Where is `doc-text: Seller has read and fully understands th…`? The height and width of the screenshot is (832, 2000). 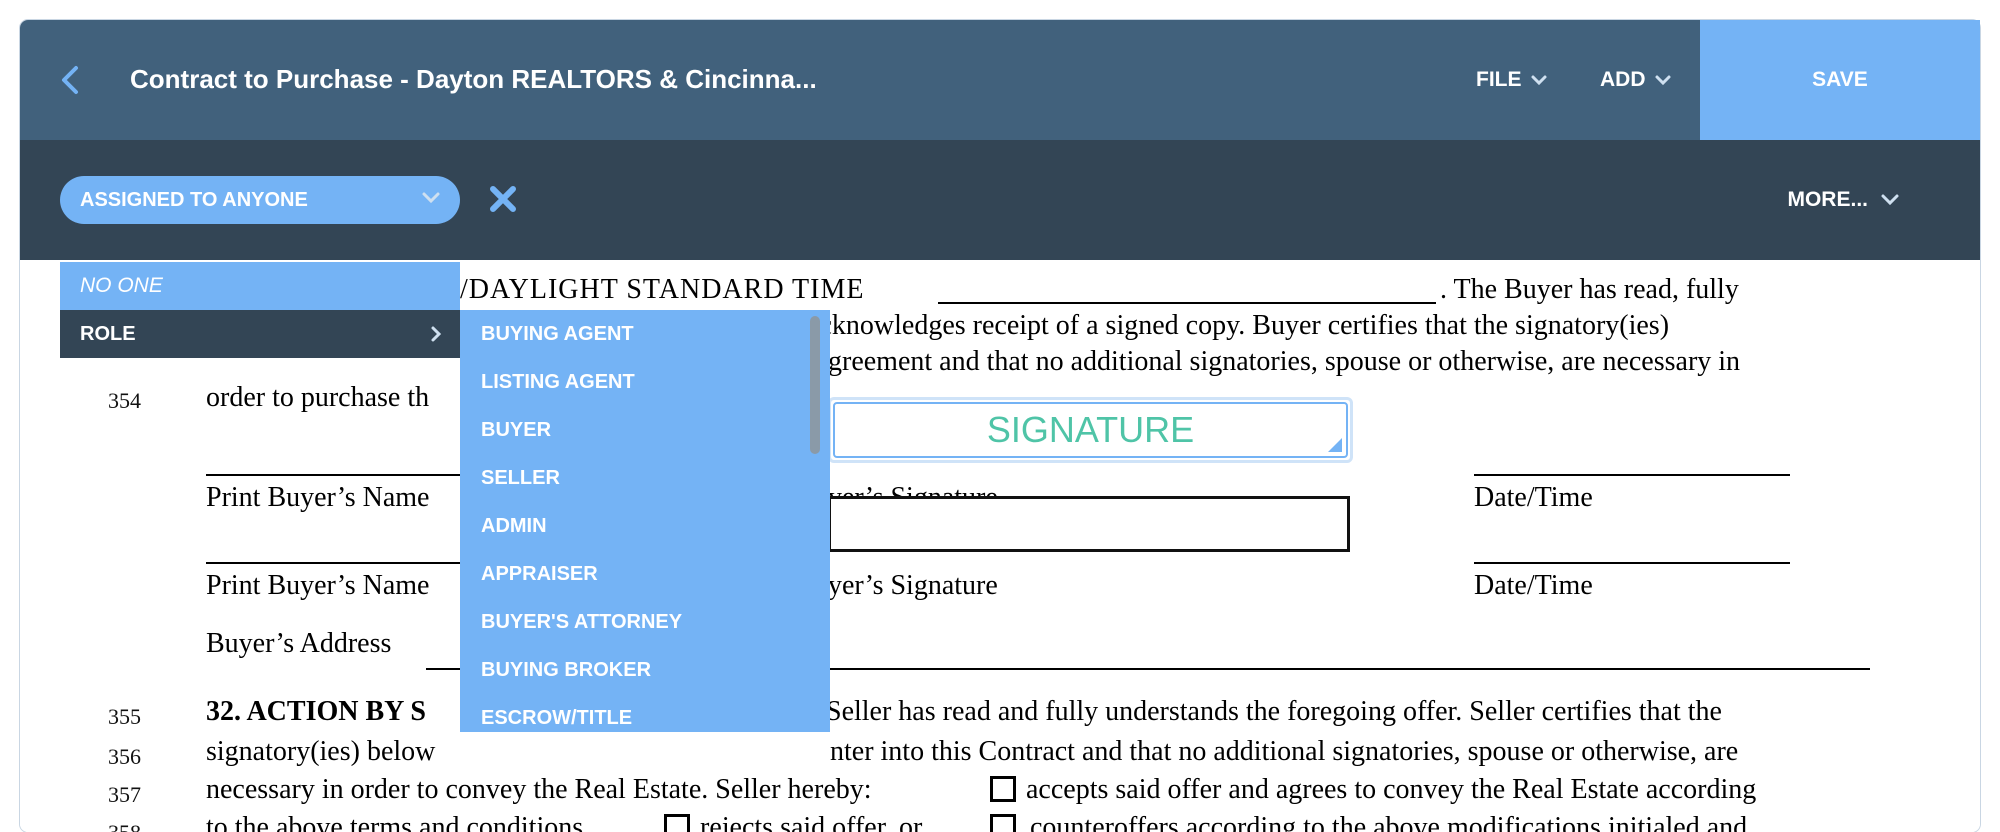 doc-text: Seller has read and fully understands th… is located at coordinates (1274, 711).